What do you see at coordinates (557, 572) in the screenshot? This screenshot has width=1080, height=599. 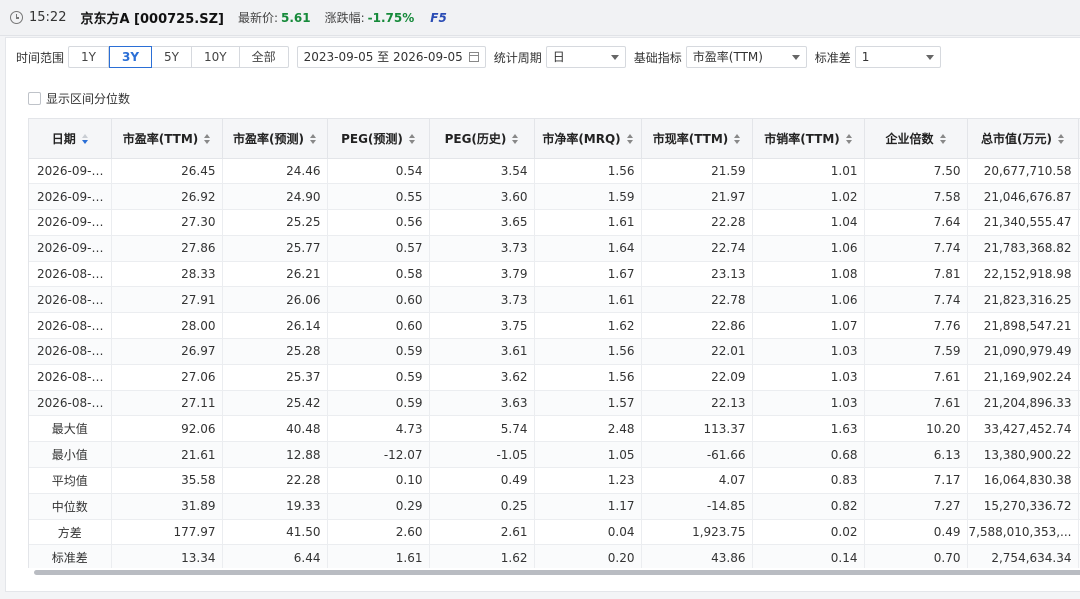 I see `horizontal-scrollbar` at bounding box center [557, 572].